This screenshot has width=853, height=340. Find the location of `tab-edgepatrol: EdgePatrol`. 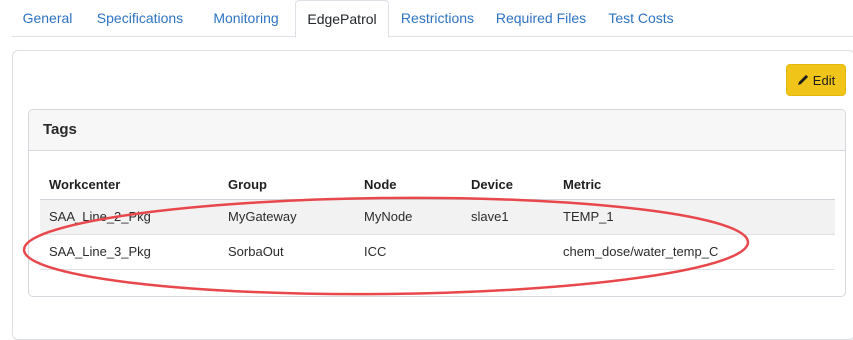

tab-edgepatrol: EdgePatrol is located at coordinates (342, 19).